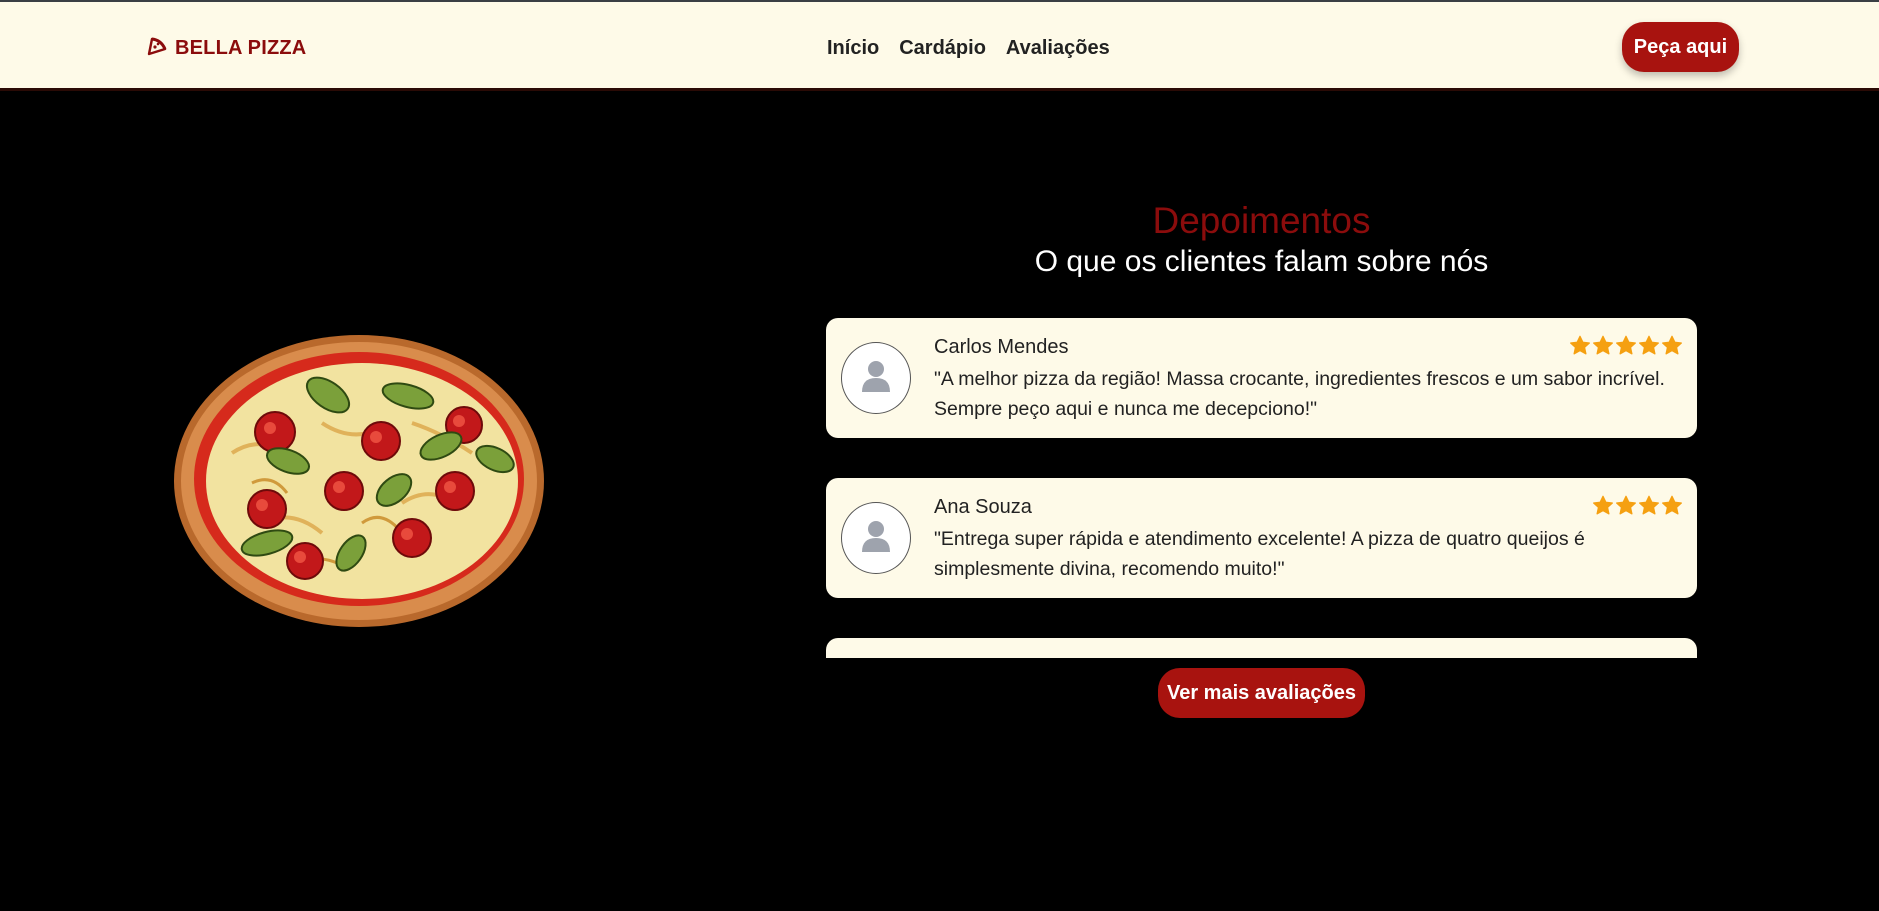 Image resolution: width=1879 pixels, height=911 pixels. I want to click on pizza-slice-icon, so click(157, 48).